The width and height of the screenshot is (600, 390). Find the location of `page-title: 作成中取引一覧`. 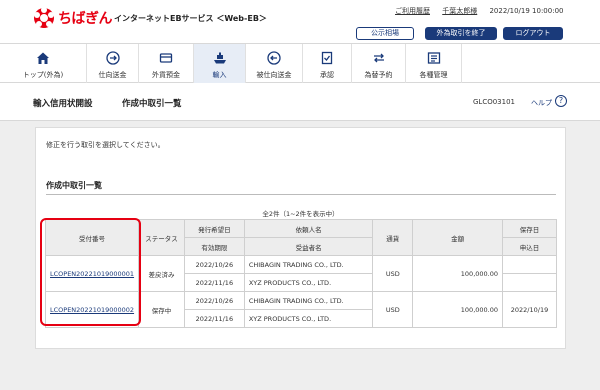

page-title: 作成中取引一覧 is located at coordinates (152, 104).